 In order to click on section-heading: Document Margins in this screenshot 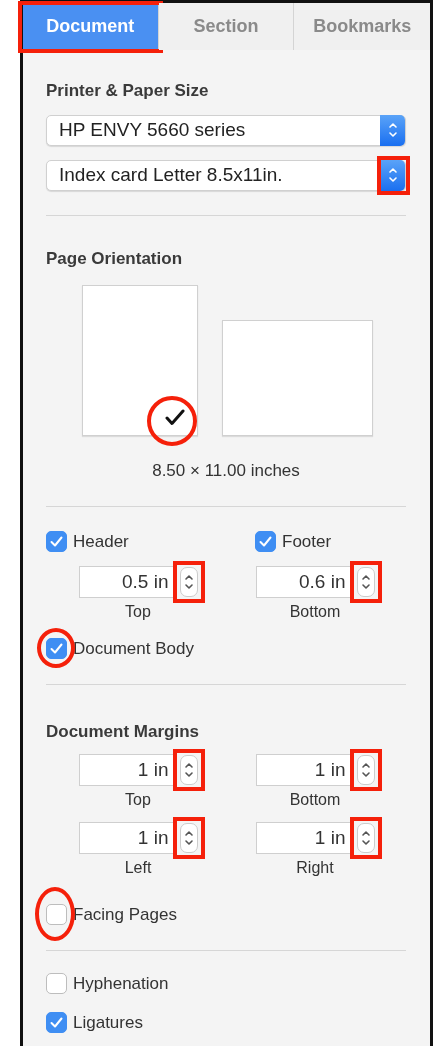, I will do `click(123, 731)`.